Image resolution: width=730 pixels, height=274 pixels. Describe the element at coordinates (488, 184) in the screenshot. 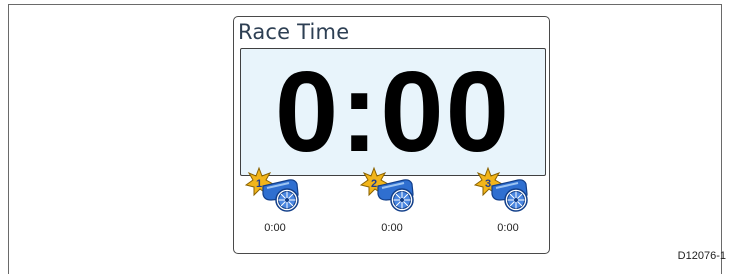

I see `cannon-number: 3` at that location.